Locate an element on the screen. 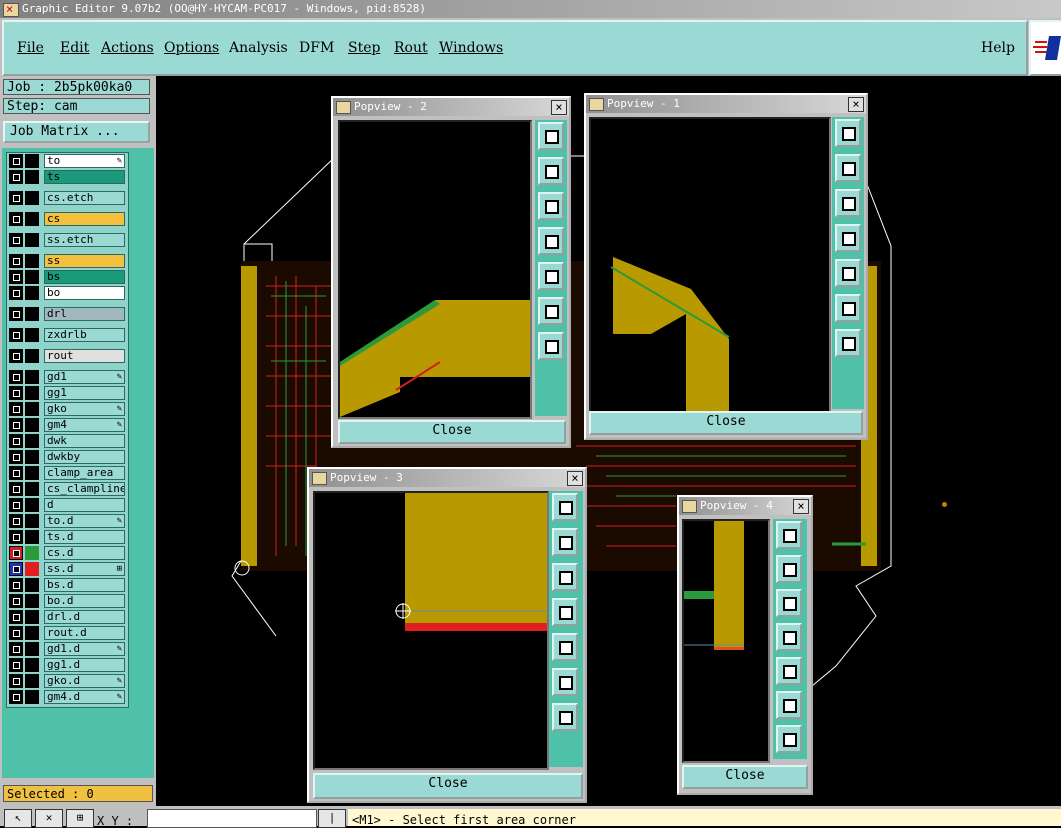 This screenshot has height=828, width=1061. layer-name: to ✎ is located at coordinates (84, 161).